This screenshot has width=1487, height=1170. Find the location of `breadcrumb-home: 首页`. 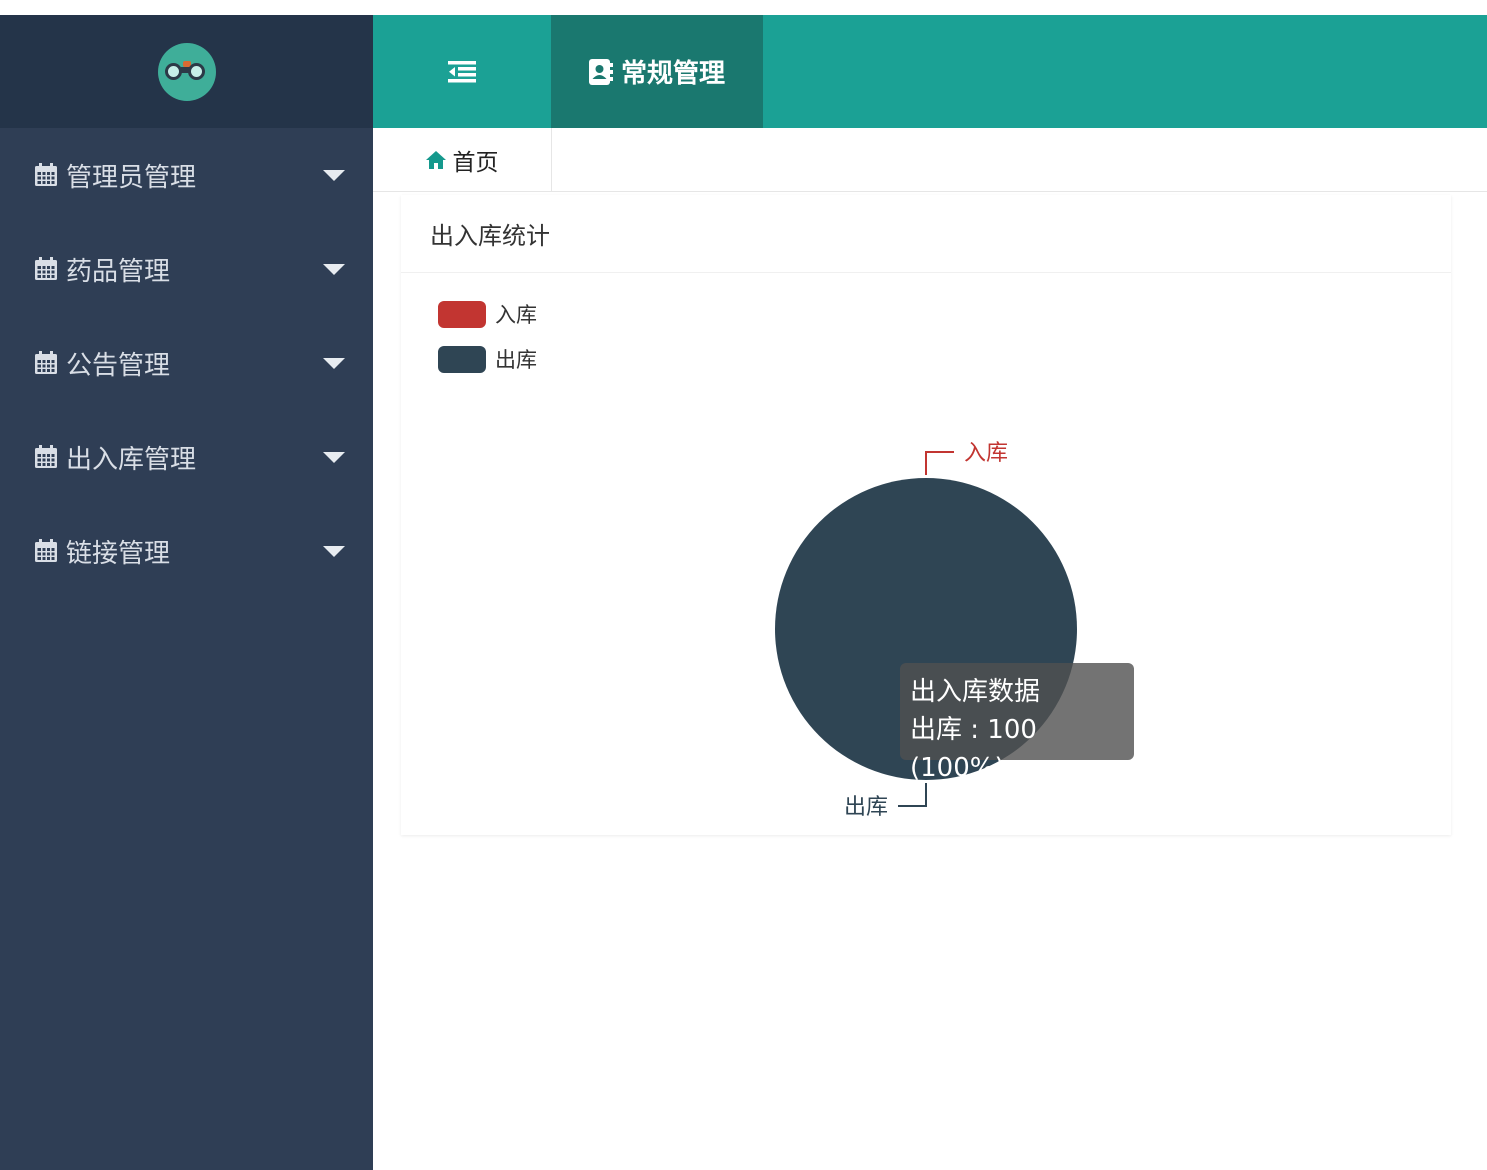

breadcrumb-home: 首页 is located at coordinates (462, 159).